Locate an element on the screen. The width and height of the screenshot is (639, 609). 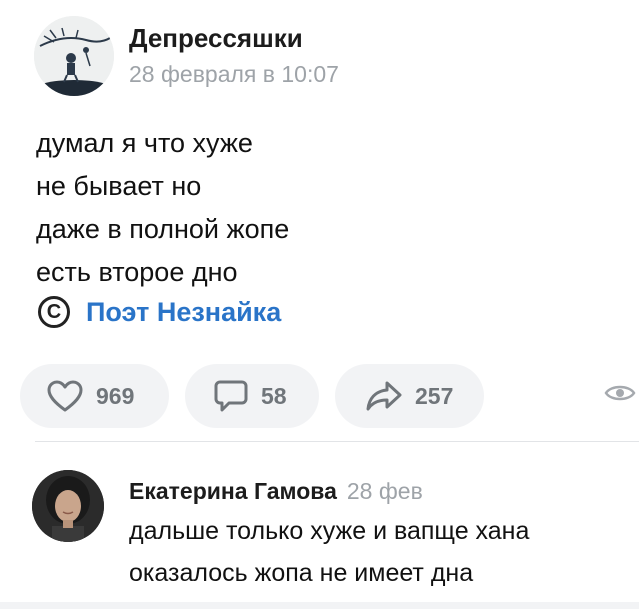
share-icon is located at coordinates (384, 396).